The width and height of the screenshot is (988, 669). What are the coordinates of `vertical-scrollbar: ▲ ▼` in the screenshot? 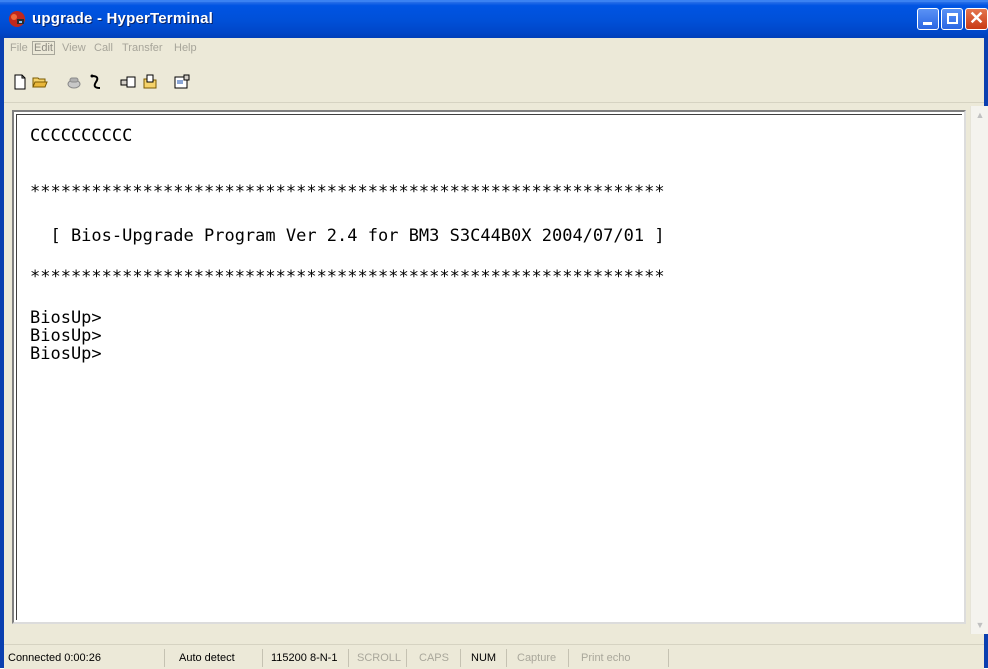 It's located at (979, 370).